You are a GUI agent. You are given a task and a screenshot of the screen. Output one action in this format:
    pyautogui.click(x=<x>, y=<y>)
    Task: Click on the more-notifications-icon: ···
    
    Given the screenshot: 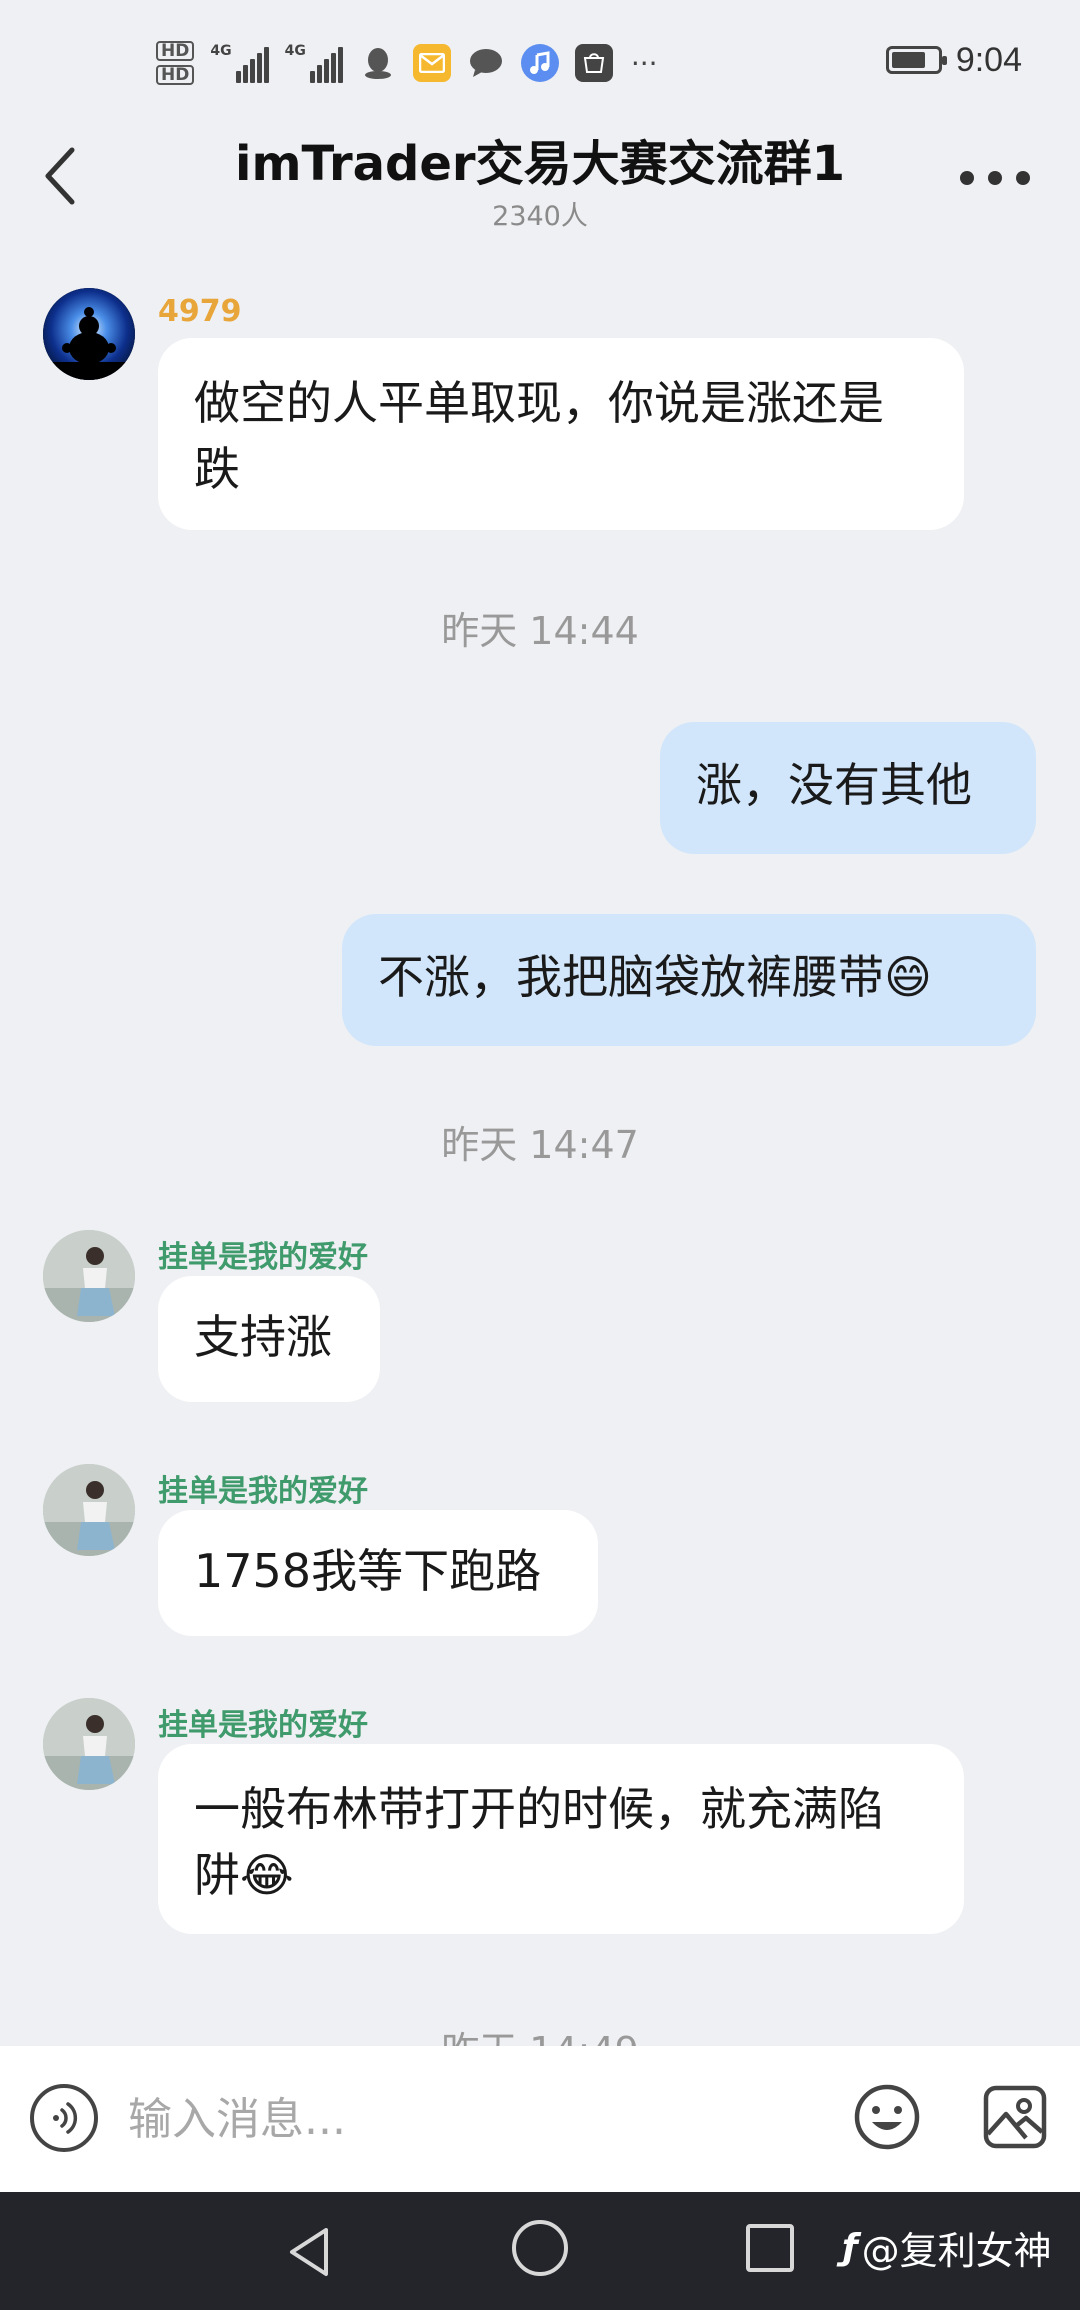 What is the action you would take?
    pyautogui.click(x=644, y=63)
    